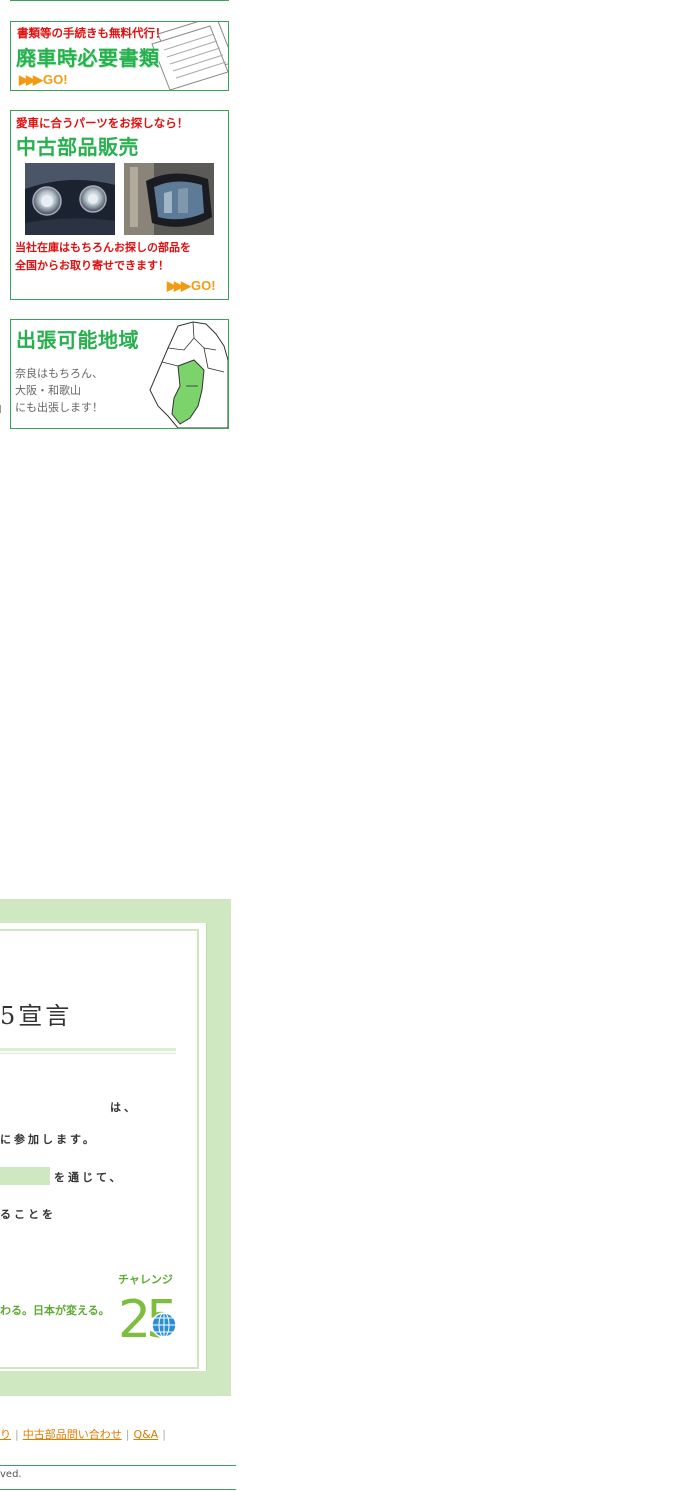 The image size is (684, 1491). What do you see at coordinates (77, 340) in the screenshot?
I see `service-area-title: 出張可能地域` at bounding box center [77, 340].